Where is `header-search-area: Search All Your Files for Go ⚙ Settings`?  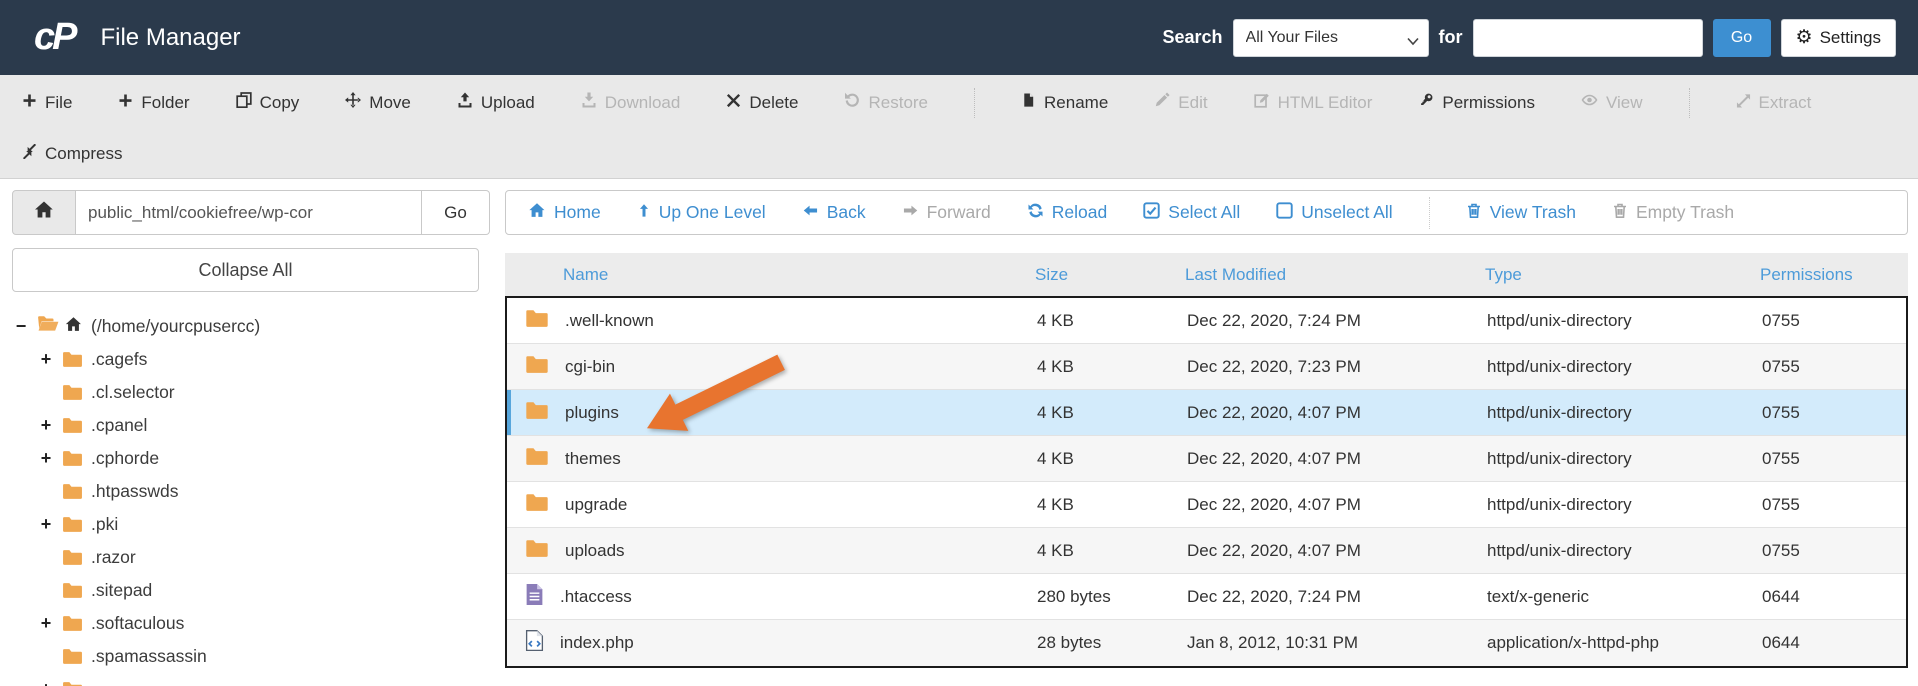
header-search-area: Search All Your Files for Go ⚙ Settings is located at coordinates (1529, 37).